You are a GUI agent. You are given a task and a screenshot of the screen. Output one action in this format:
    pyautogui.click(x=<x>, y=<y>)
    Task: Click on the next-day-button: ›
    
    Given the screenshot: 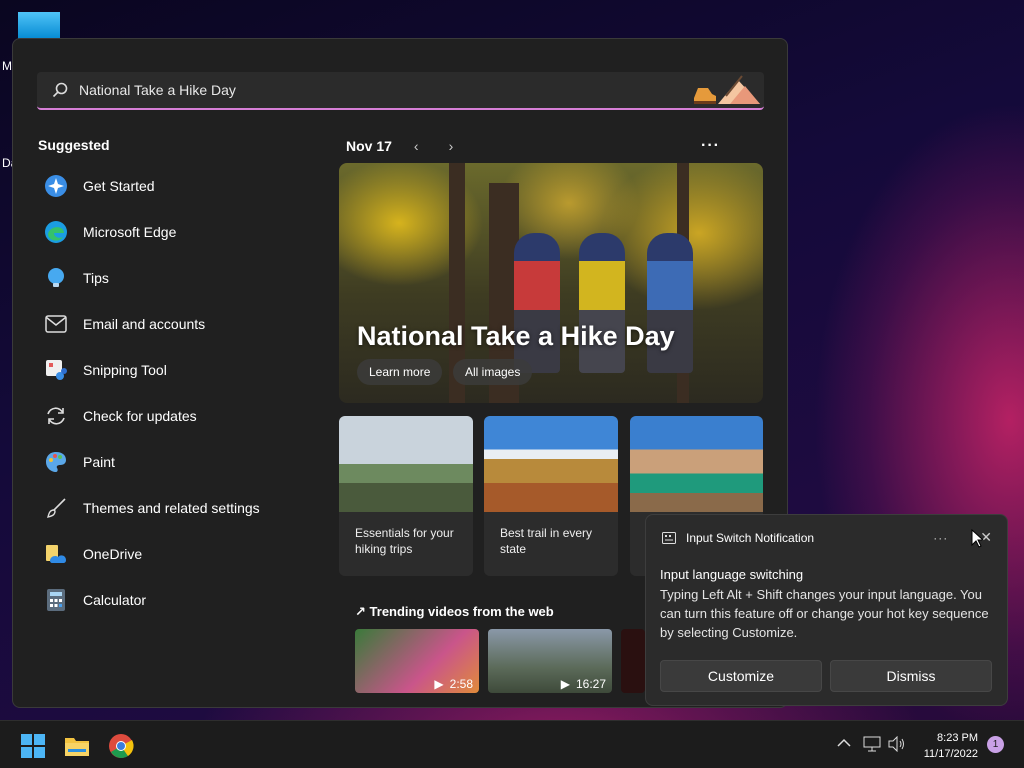 What is the action you would take?
    pyautogui.click(x=451, y=146)
    